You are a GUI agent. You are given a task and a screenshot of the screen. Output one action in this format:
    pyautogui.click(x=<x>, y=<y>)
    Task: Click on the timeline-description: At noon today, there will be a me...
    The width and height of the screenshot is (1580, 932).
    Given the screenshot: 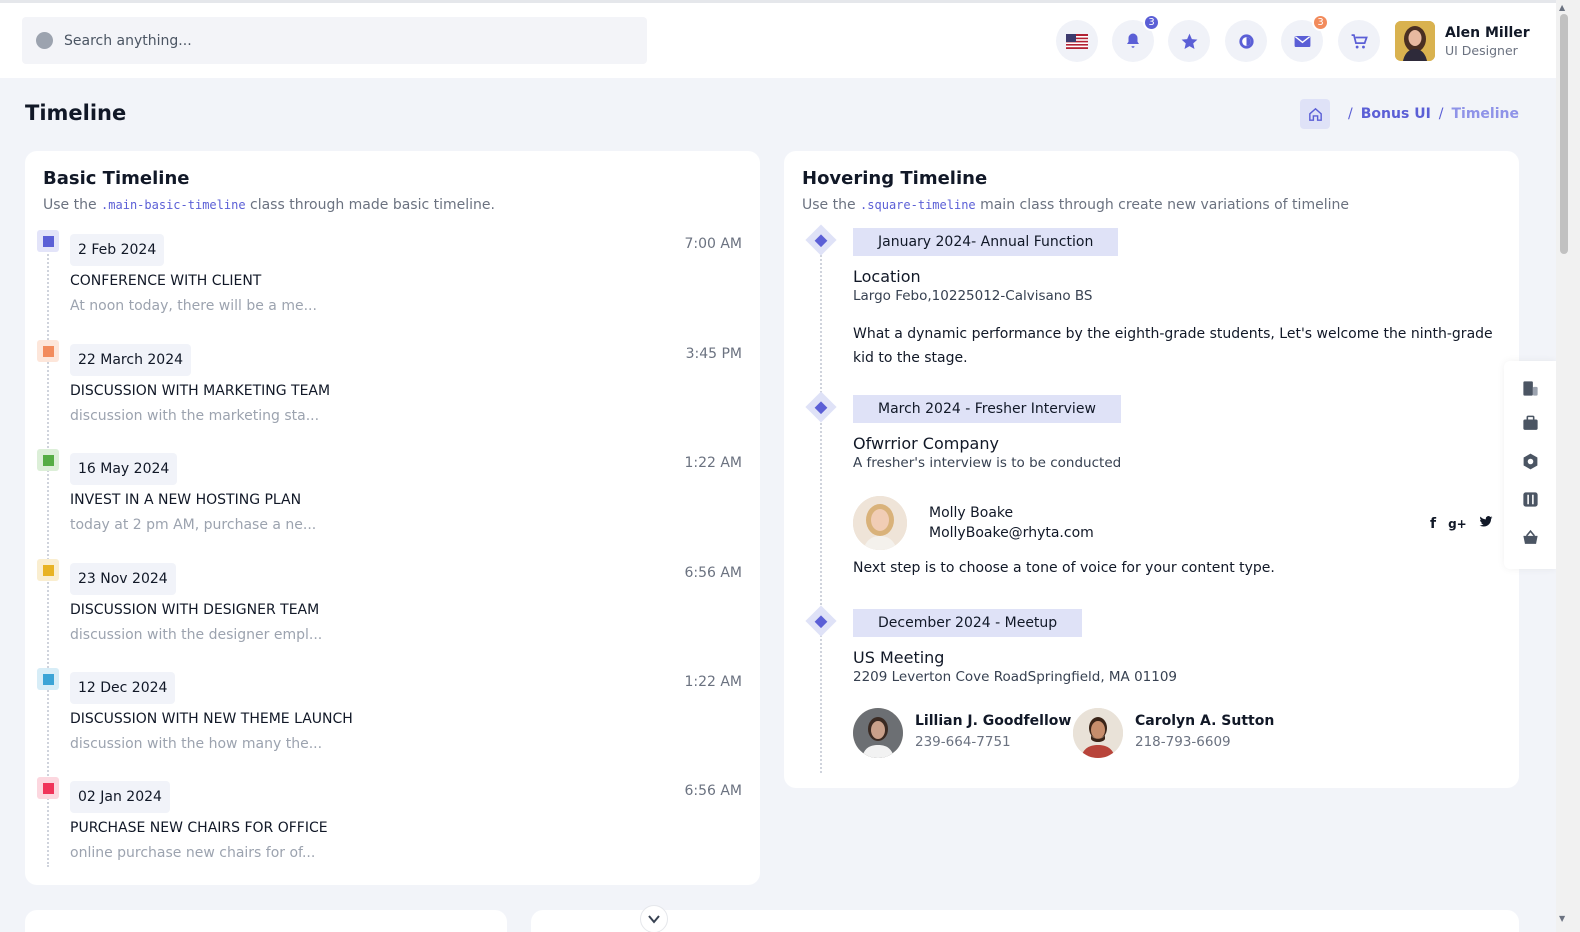 What is the action you would take?
    pyautogui.click(x=193, y=306)
    